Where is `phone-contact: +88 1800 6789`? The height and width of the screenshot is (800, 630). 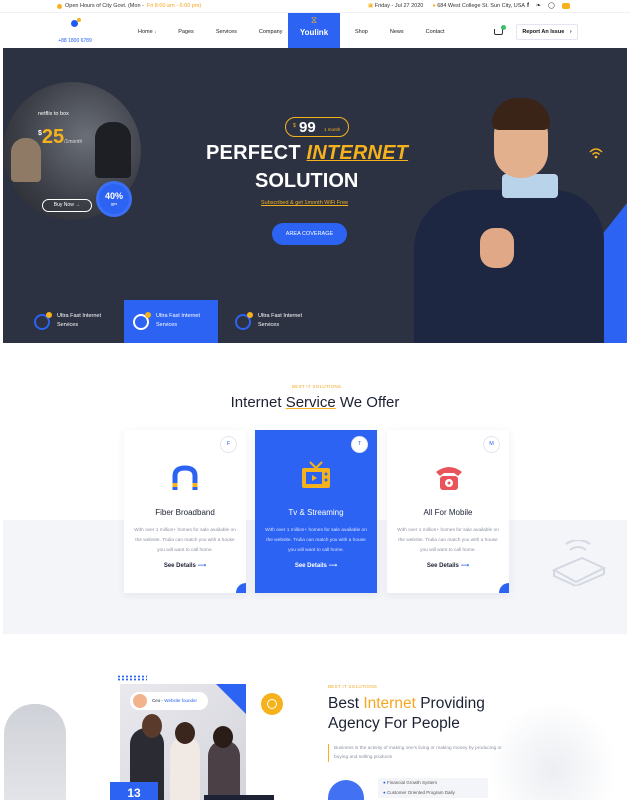
phone-contact: +88 1800 6789 is located at coordinates (75, 32).